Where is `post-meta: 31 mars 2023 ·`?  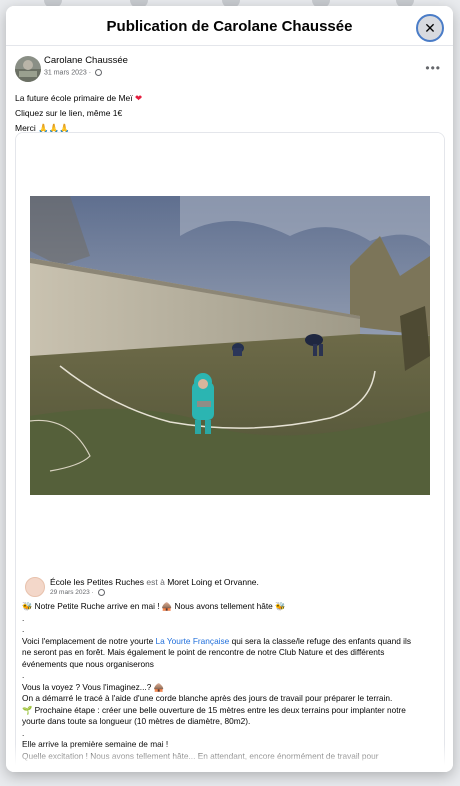 post-meta: 31 mars 2023 · is located at coordinates (73, 72).